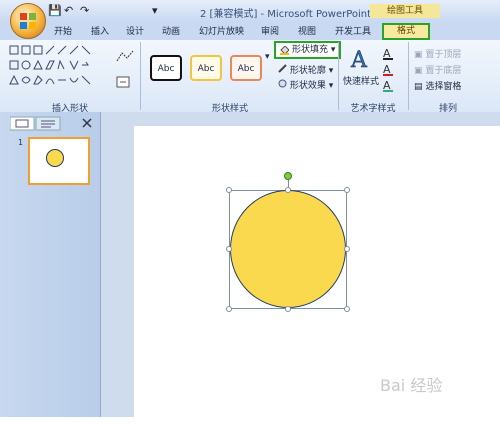 The width and height of the screenshot is (500, 426). I want to click on send-to-back-icon: ▣, so click(420, 71).